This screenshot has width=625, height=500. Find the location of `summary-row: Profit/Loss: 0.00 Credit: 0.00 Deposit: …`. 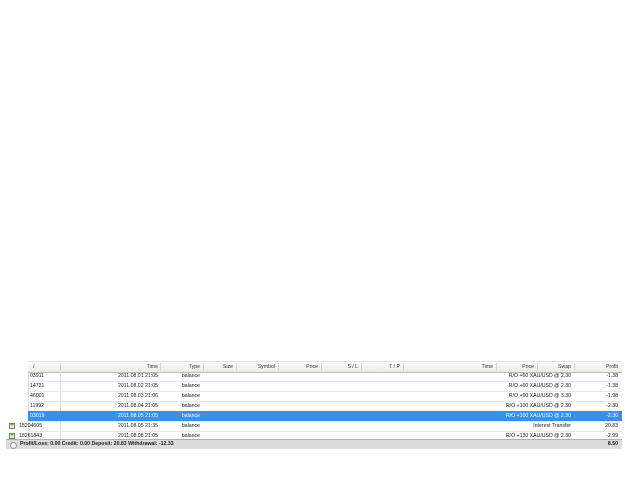

summary-row: Profit/Loss: 0.00 Credit: 0.00 Deposit: … is located at coordinates (314, 444).